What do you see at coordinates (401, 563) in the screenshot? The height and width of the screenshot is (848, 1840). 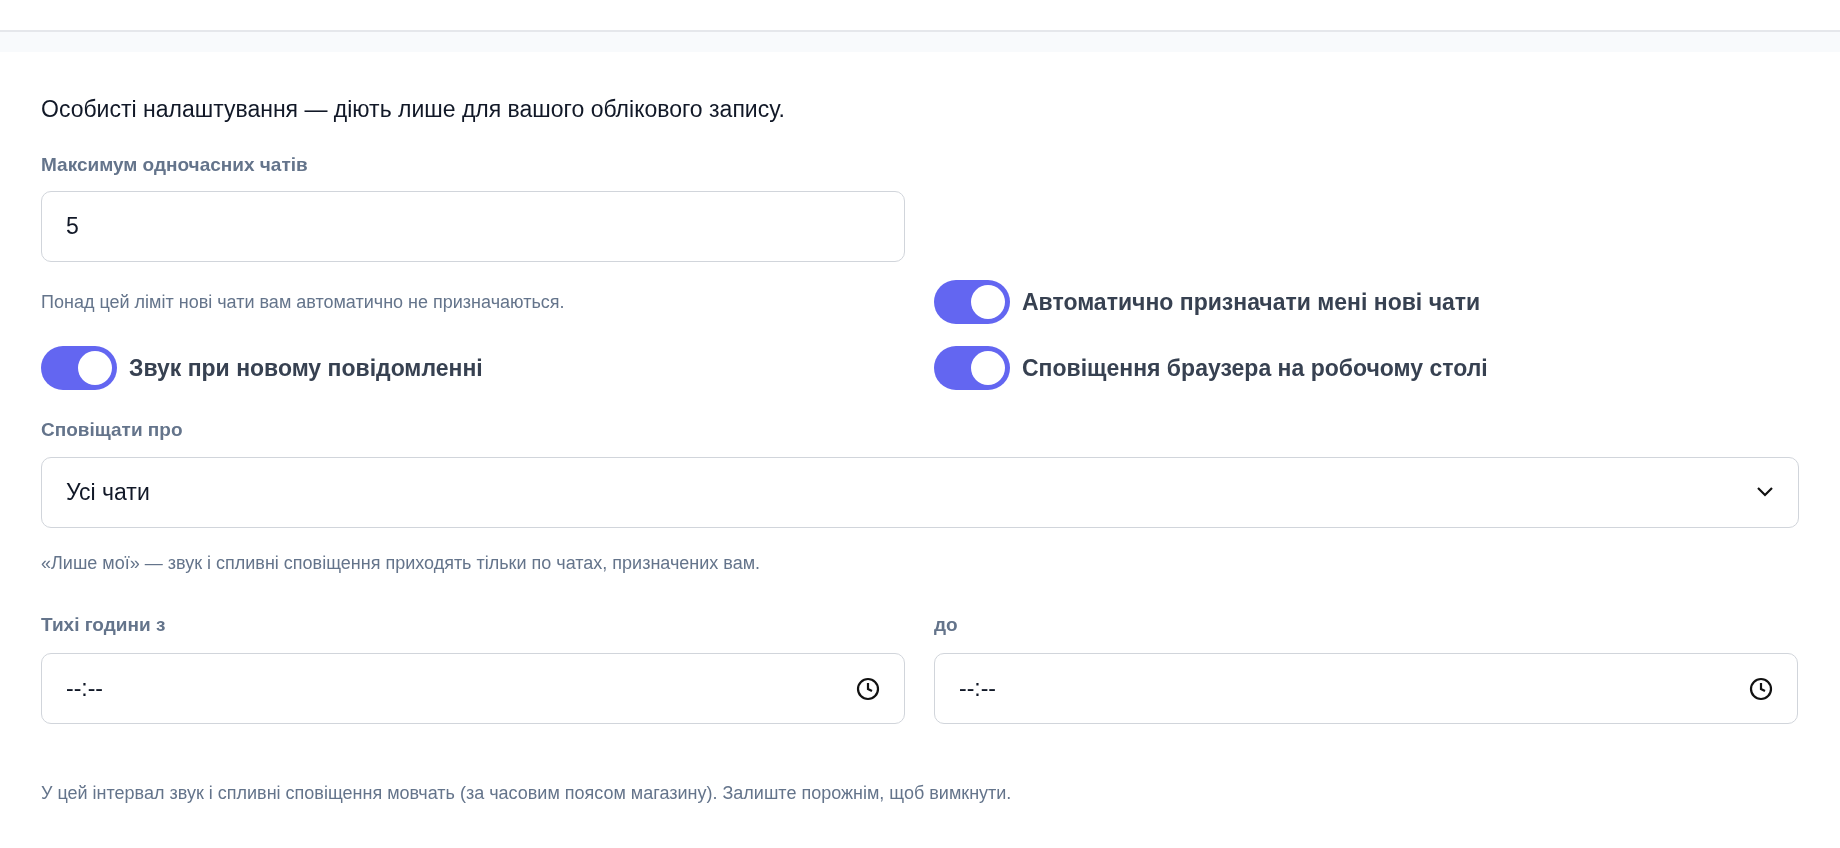 I see `hint-text: «Лише мої» — звук і спливні сповіщення приходять тільки по чатах, призначених вам.` at bounding box center [401, 563].